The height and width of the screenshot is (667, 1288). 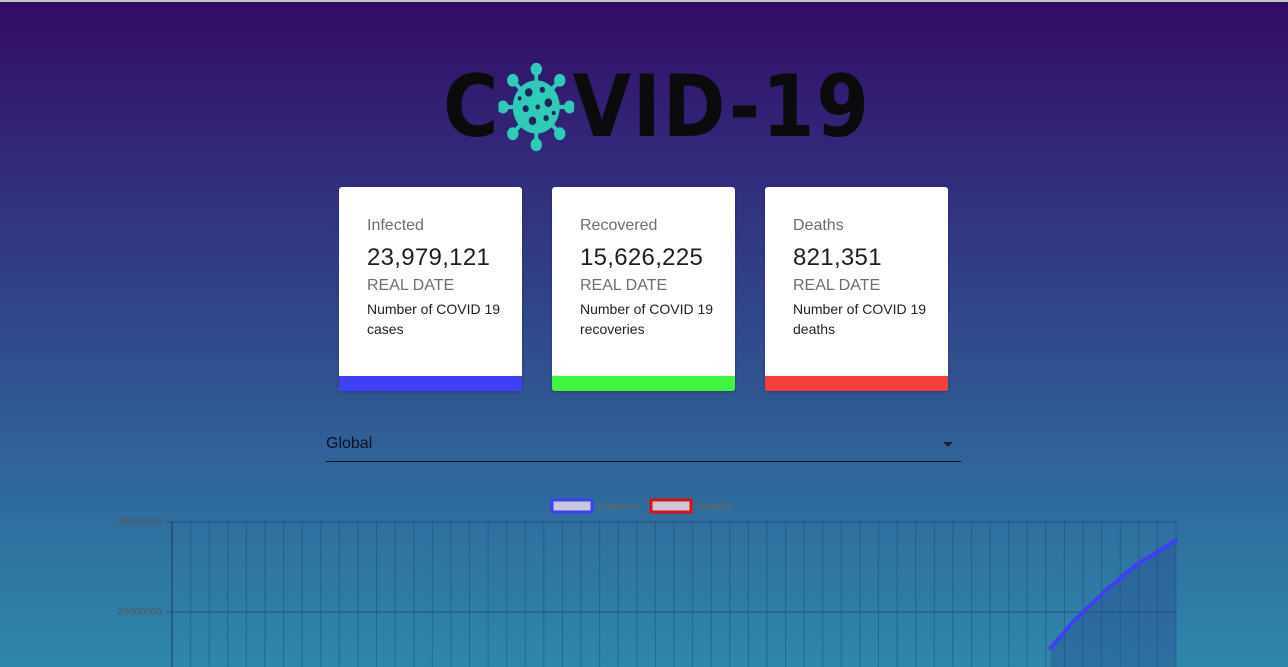 What do you see at coordinates (617, 507) in the screenshot?
I see `legend-label-infected: Infected` at bounding box center [617, 507].